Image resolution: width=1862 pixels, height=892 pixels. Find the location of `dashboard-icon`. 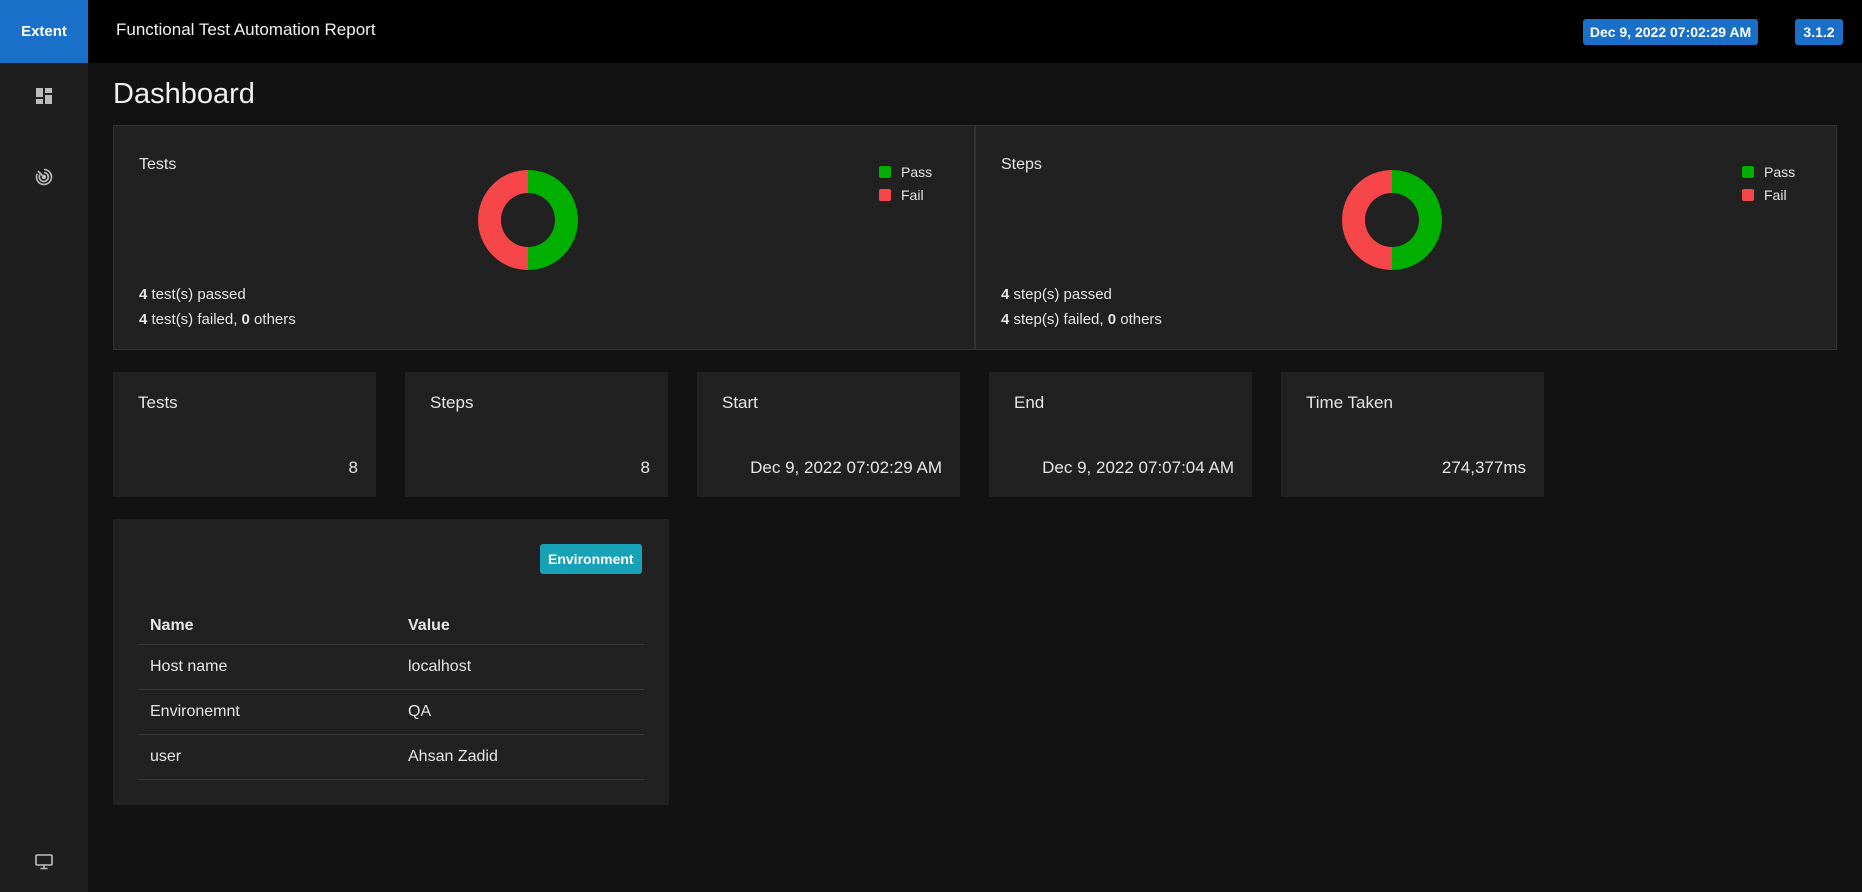

dashboard-icon is located at coordinates (44, 96).